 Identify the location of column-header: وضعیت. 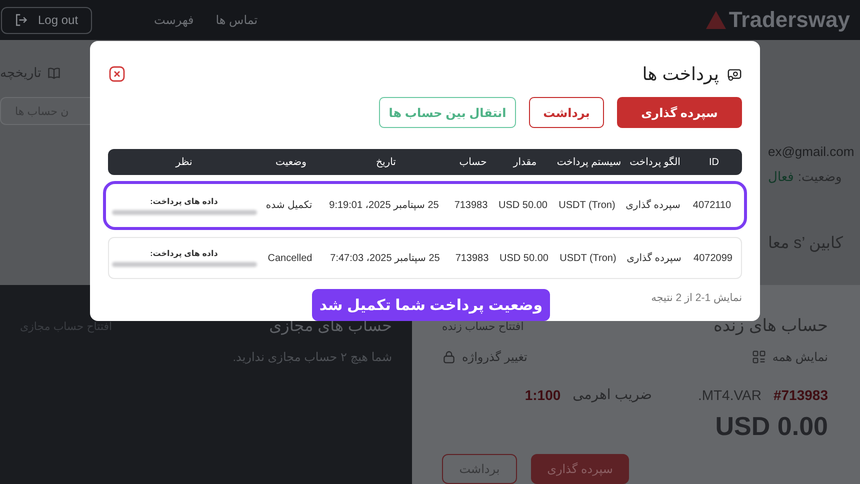
(291, 162).